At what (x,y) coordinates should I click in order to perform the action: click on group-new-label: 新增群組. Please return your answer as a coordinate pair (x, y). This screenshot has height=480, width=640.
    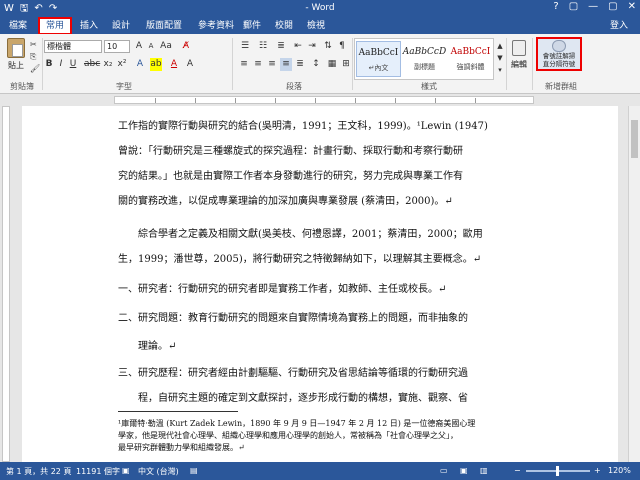
    Looking at the image, I should click on (561, 86).